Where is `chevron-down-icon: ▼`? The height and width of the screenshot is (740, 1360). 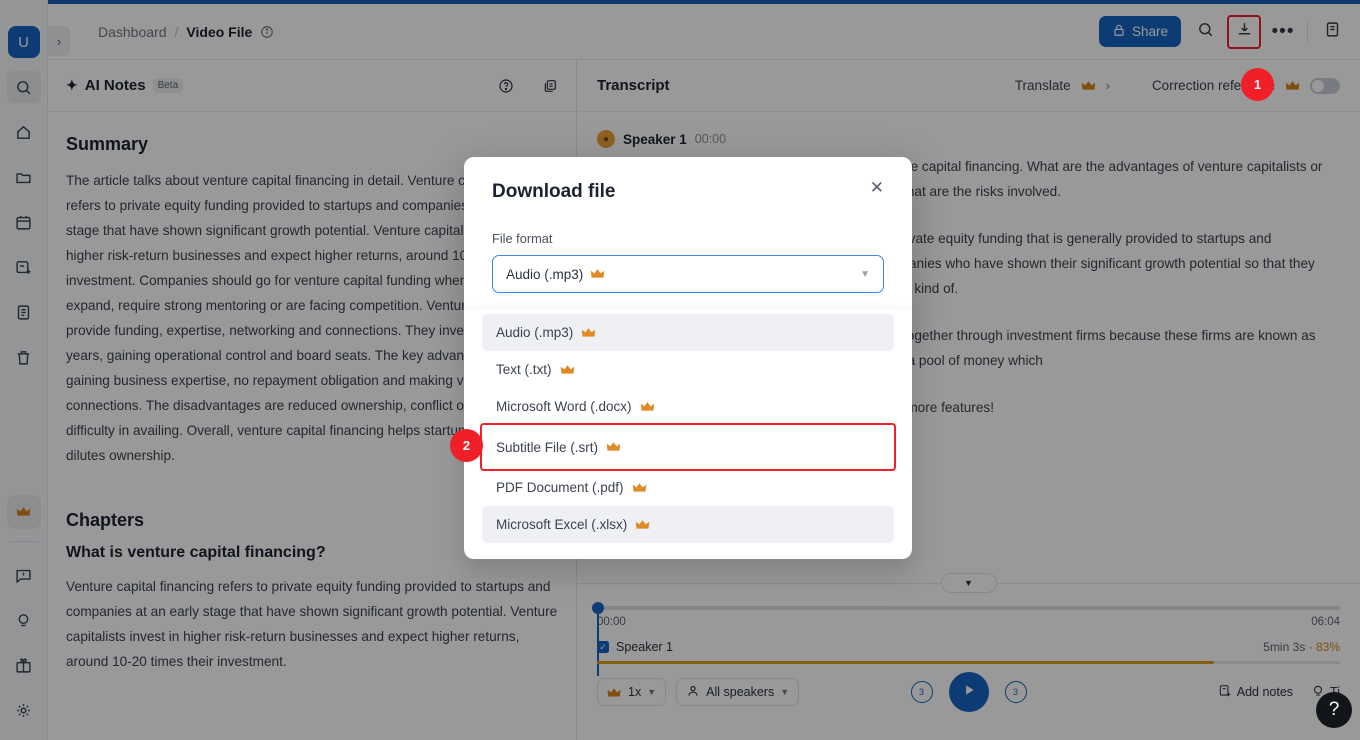
chevron-down-icon: ▼ is located at coordinates (865, 274).